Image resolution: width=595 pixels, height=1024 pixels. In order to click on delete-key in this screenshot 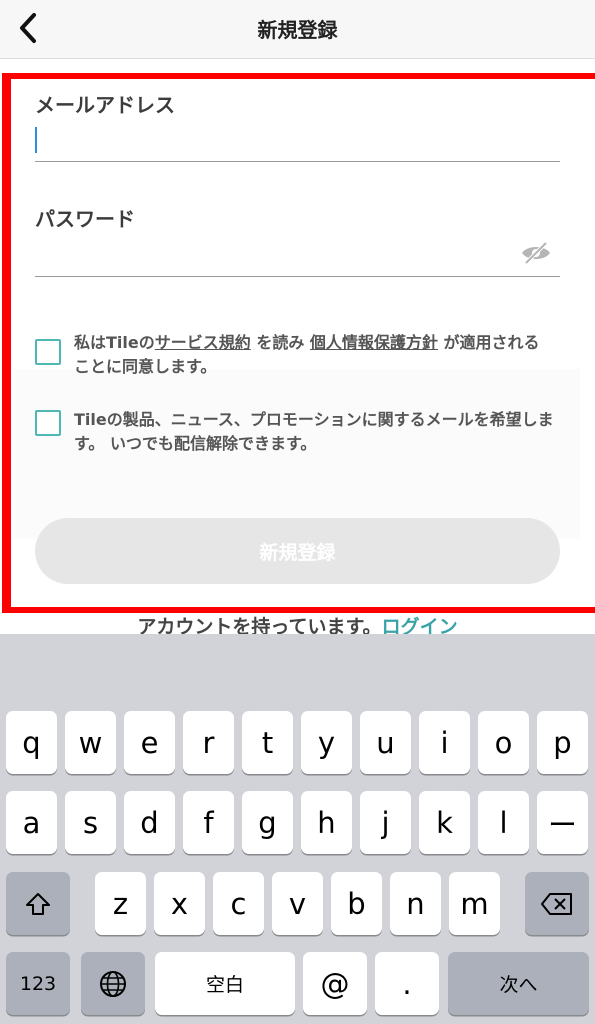, I will do `click(557, 903)`.